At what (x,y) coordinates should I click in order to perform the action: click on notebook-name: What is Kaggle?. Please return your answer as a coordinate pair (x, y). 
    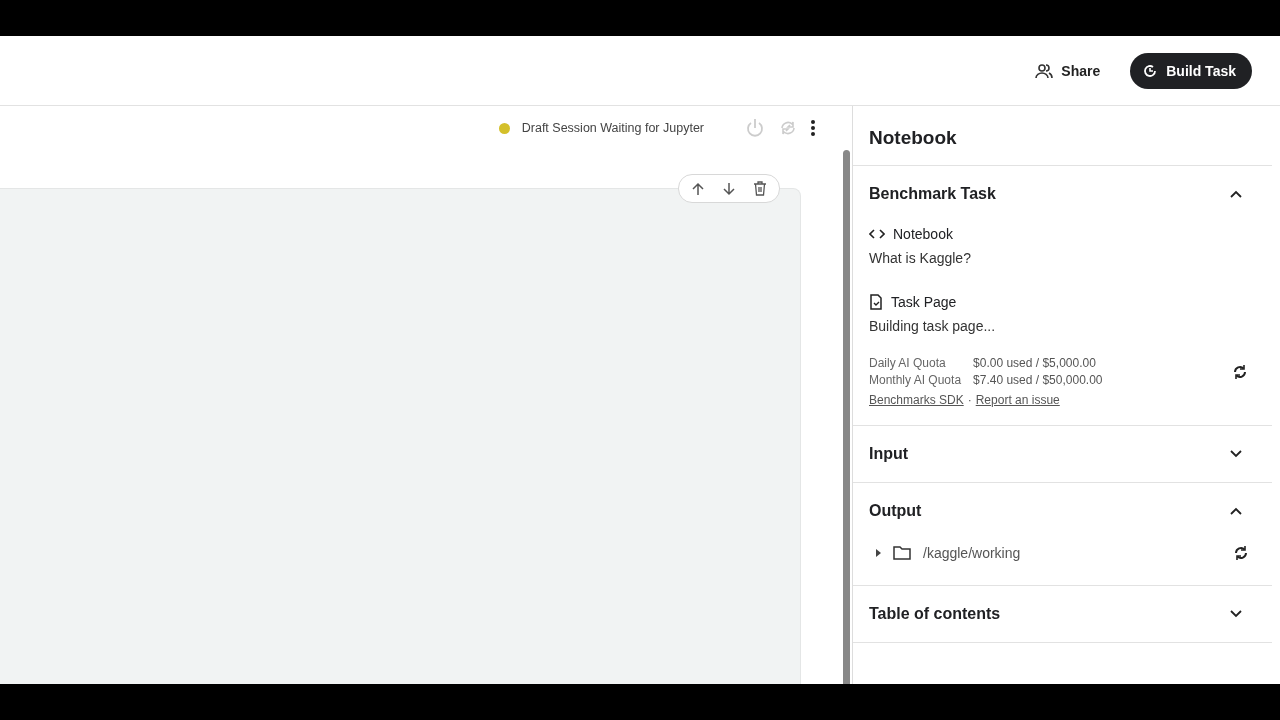
    Looking at the image, I should click on (920, 258).